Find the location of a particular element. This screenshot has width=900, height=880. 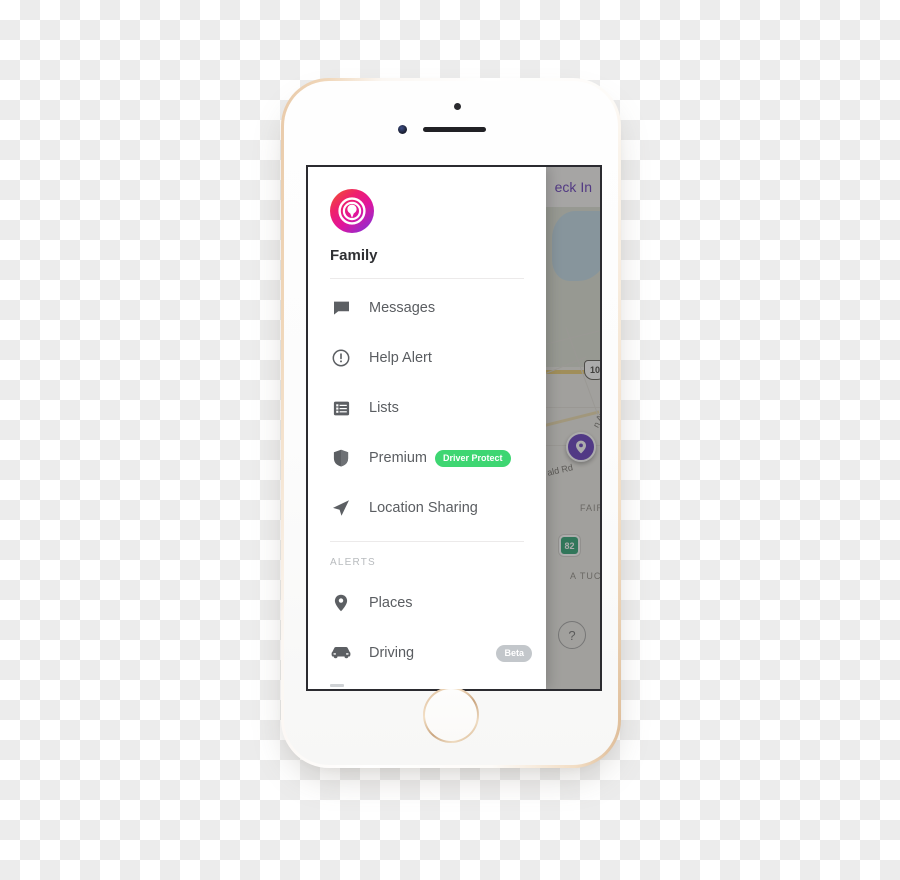

proximity-sensor-icon is located at coordinates (402, 129).